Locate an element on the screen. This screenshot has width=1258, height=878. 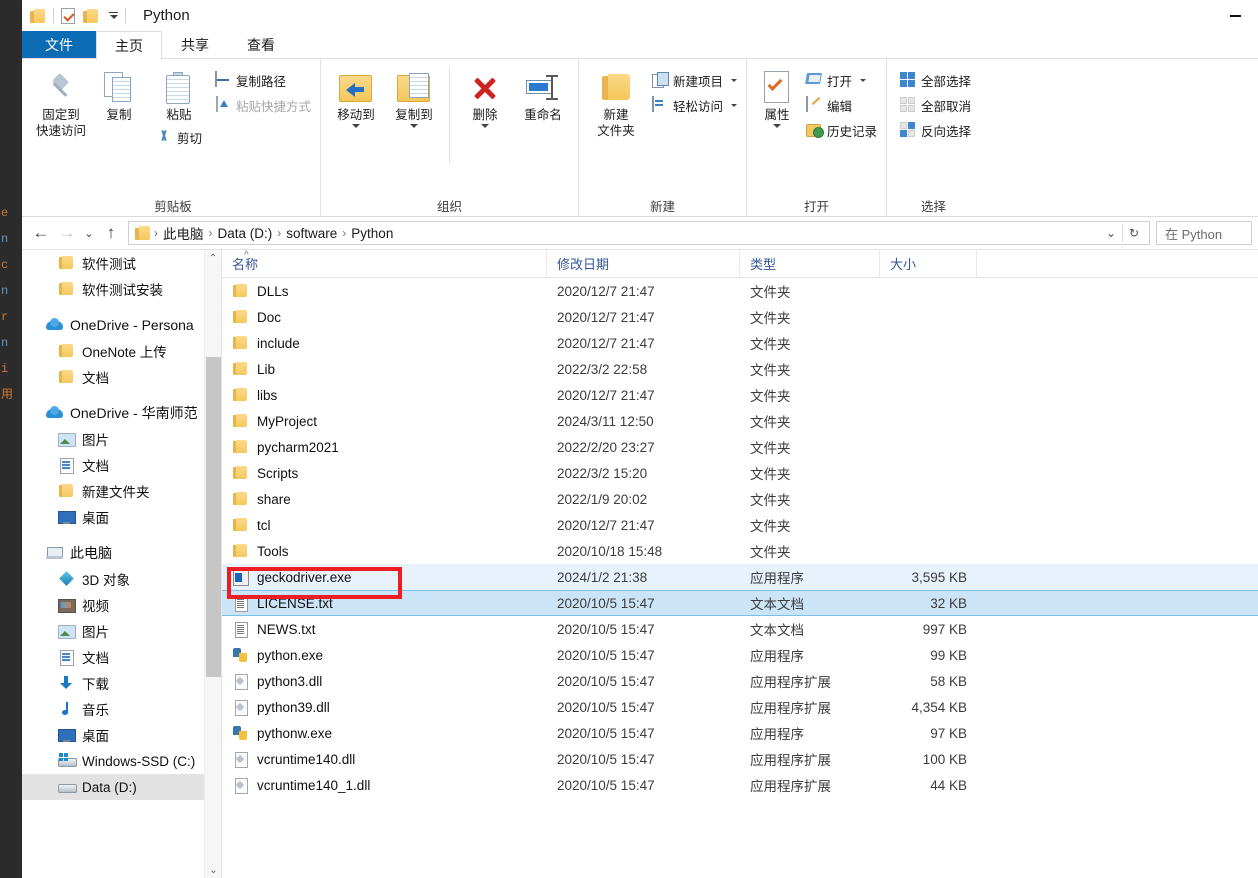
nav-item-music: 音乐 is located at coordinates (121, 709).